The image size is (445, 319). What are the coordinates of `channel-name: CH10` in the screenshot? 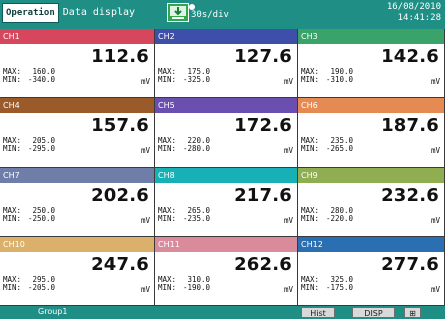 It's located at (77, 244).